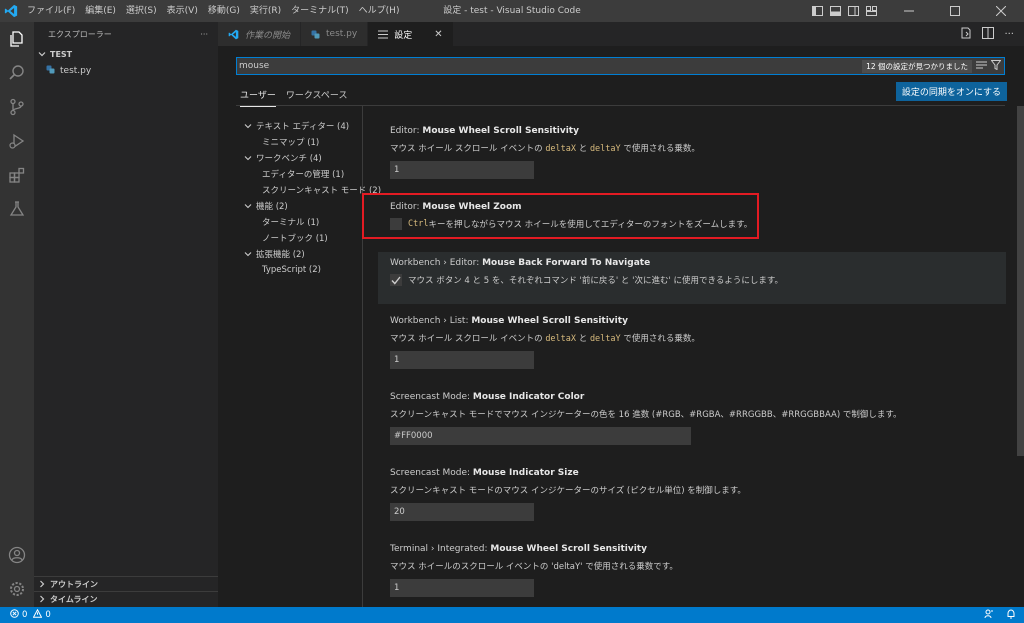  What do you see at coordinates (996, 66) in the screenshot?
I see `filter-icon` at bounding box center [996, 66].